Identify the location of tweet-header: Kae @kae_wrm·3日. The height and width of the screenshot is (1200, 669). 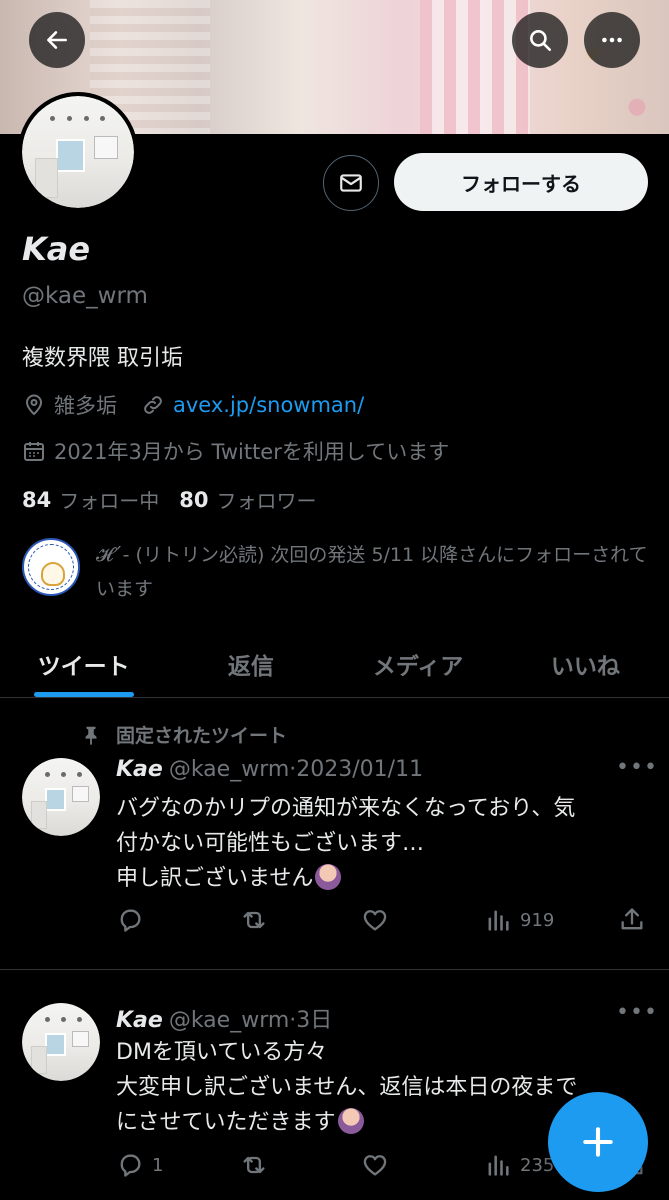
(224, 1020).